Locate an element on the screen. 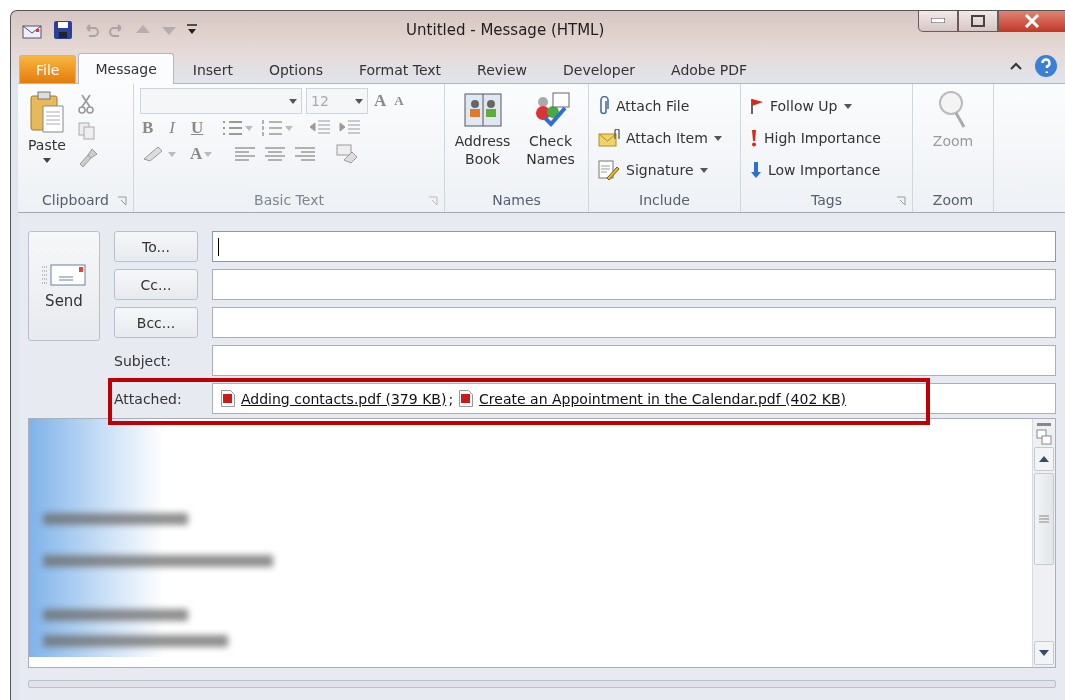 The image size is (1065, 700). address-book-icon is located at coordinates (482, 110).